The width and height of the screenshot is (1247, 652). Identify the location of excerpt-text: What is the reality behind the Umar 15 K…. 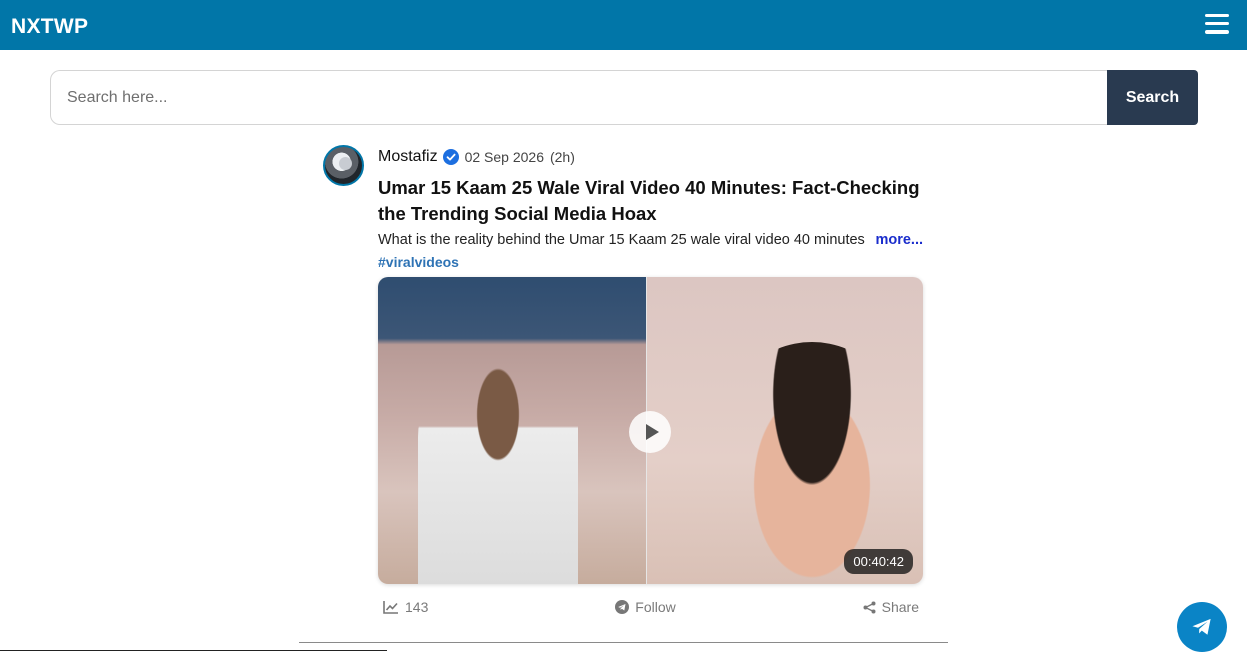
(621, 240).